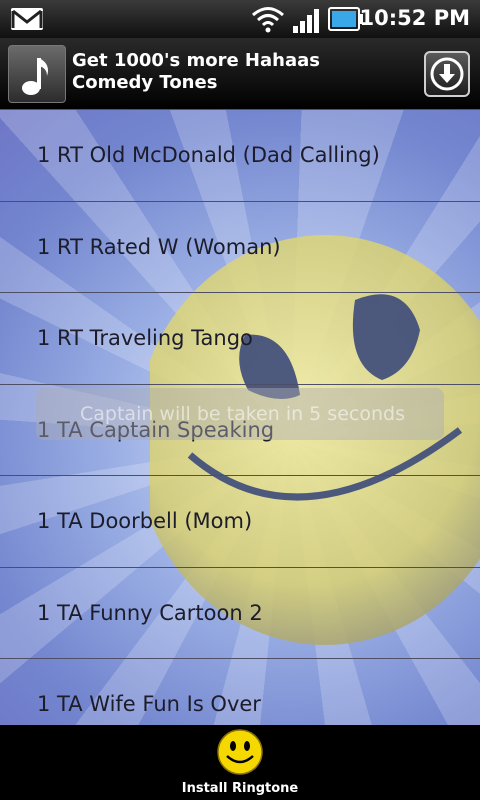 This screenshot has height=800, width=480. Describe the element at coordinates (196, 60) in the screenshot. I see `promo-title-line1: Get 1000's more Hahaas` at that location.